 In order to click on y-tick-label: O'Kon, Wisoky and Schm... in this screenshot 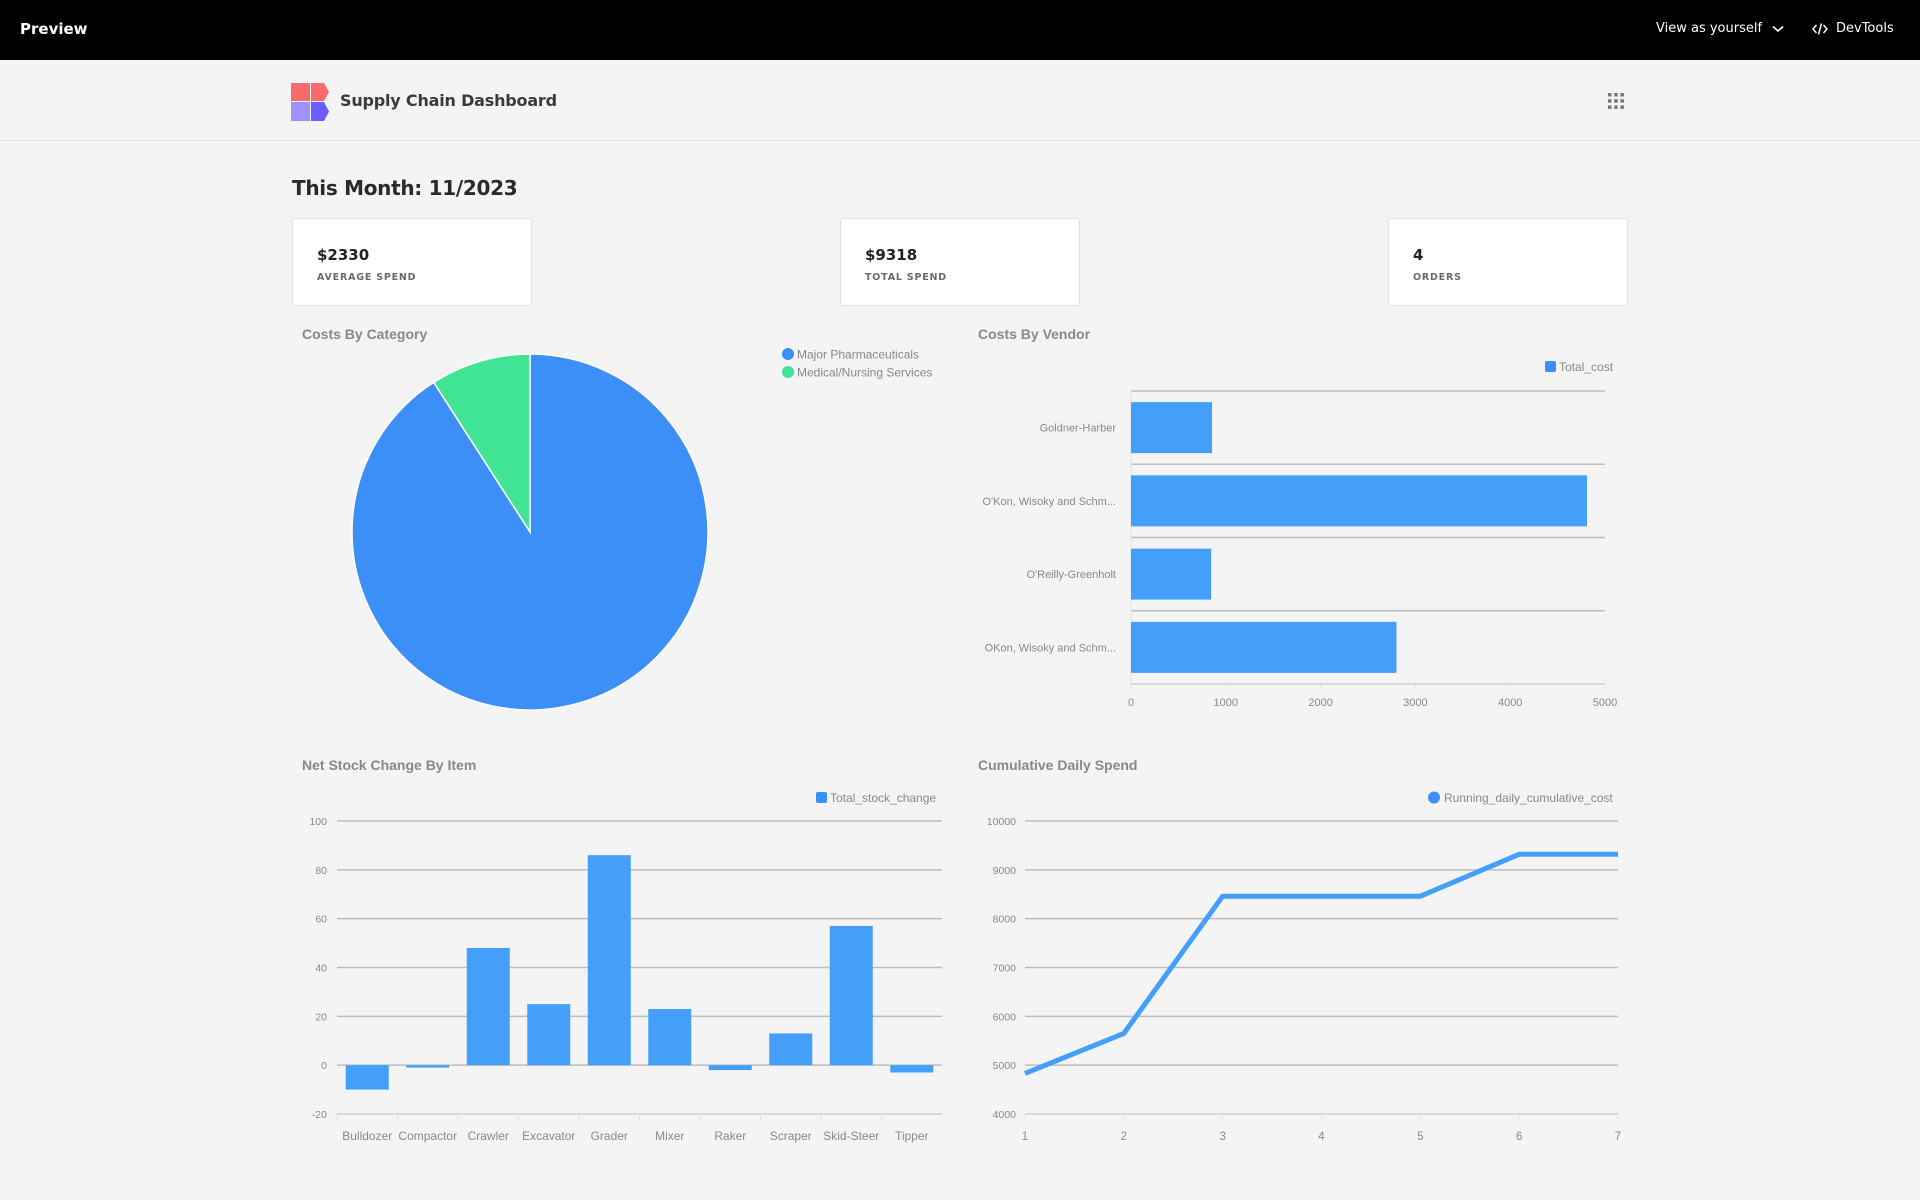, I will do `click(1049, 502)`.